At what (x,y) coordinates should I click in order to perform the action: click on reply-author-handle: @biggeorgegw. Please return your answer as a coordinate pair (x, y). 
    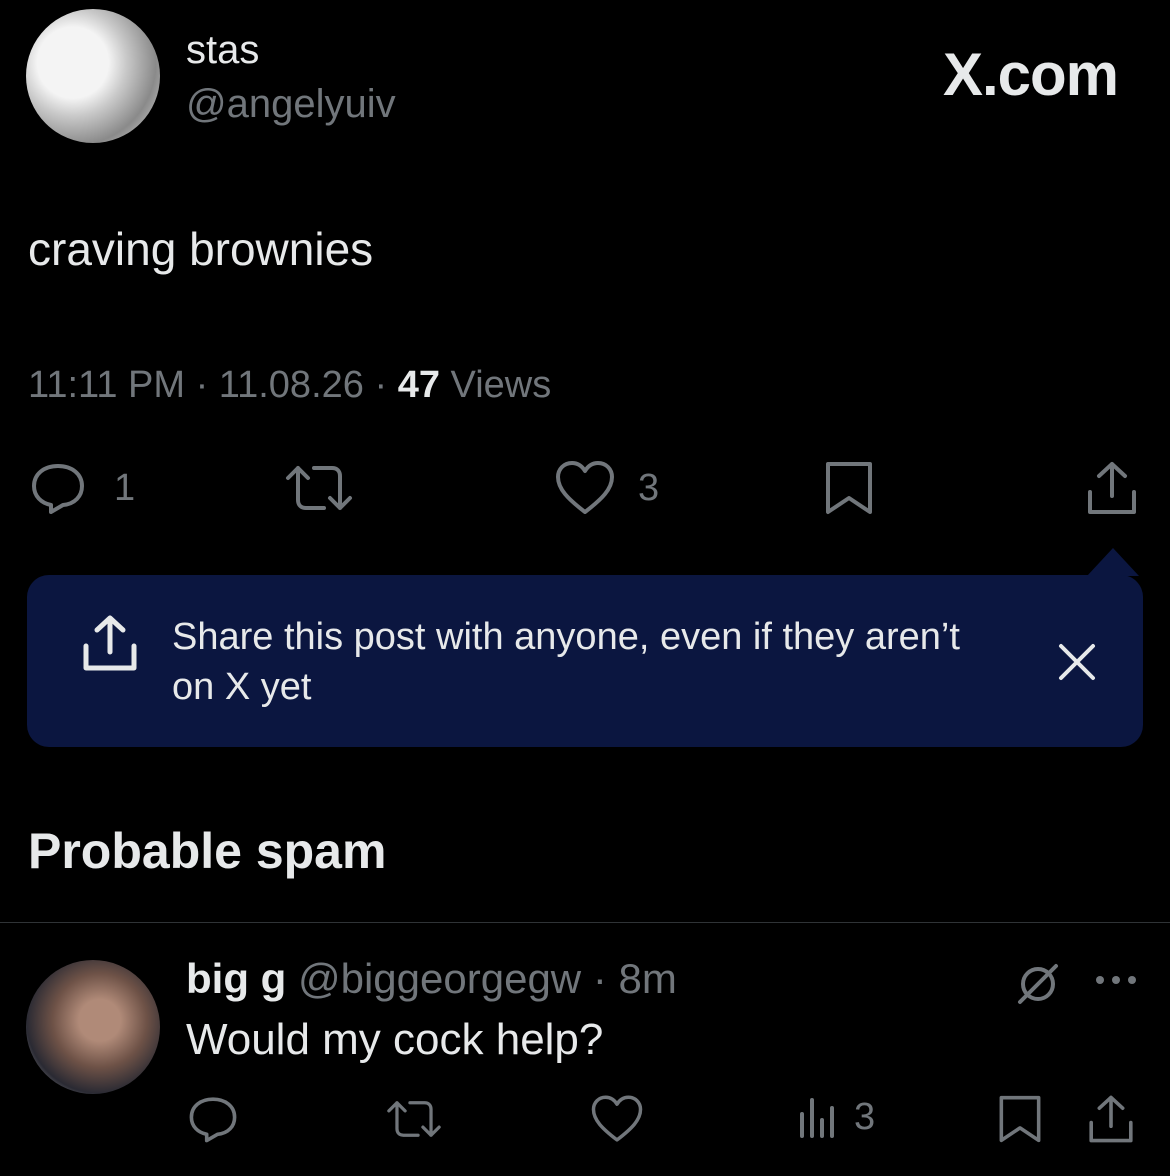
    Looking at the image, I should click on (439, 978).